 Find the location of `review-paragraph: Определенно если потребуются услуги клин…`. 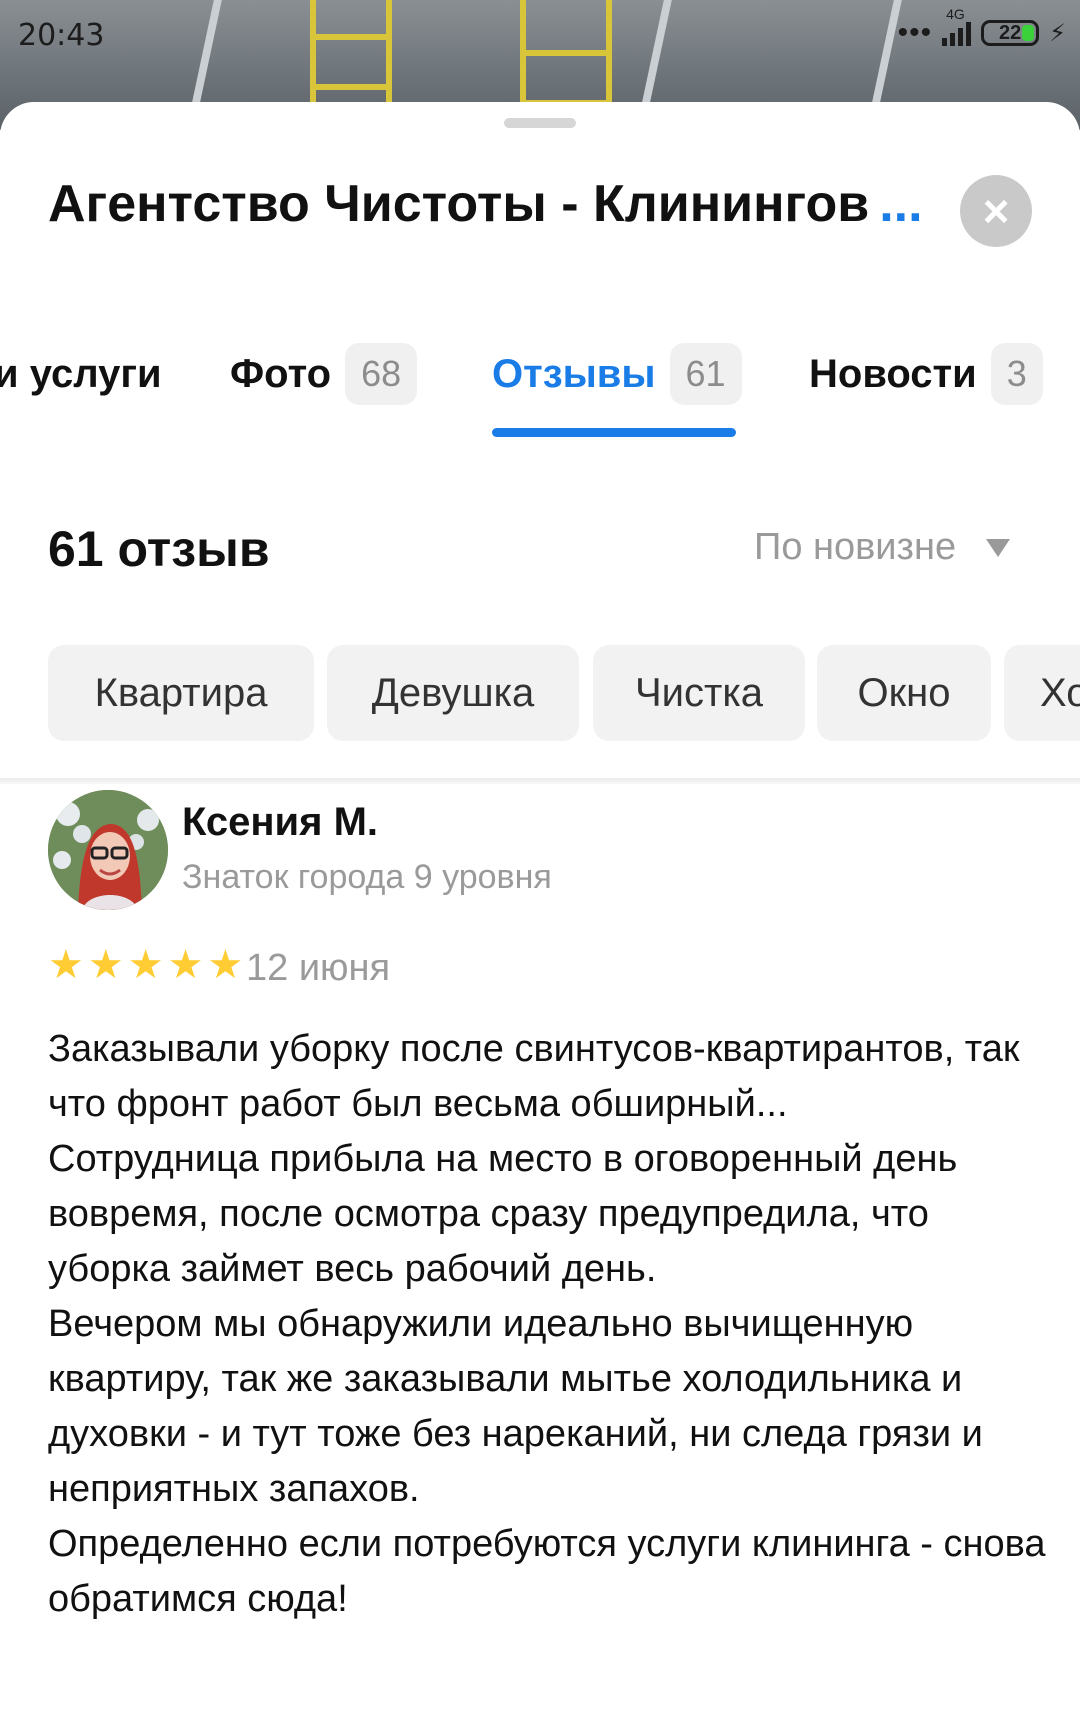

review-paragraph: Определенно если потребуются услуги клин… is located at coordinates (547, 1571).